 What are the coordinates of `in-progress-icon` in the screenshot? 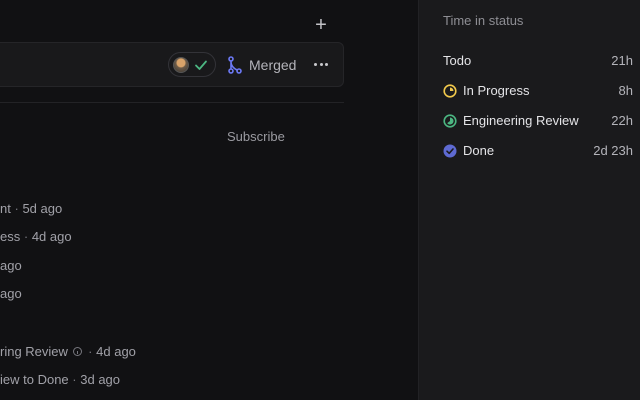 It's located at (450, 91).